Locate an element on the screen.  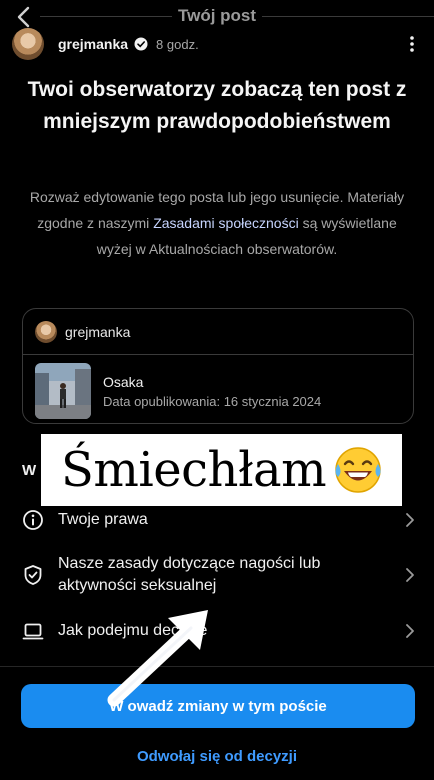
sticker-text: Śmiechłam is located at coordinates (194, 470).